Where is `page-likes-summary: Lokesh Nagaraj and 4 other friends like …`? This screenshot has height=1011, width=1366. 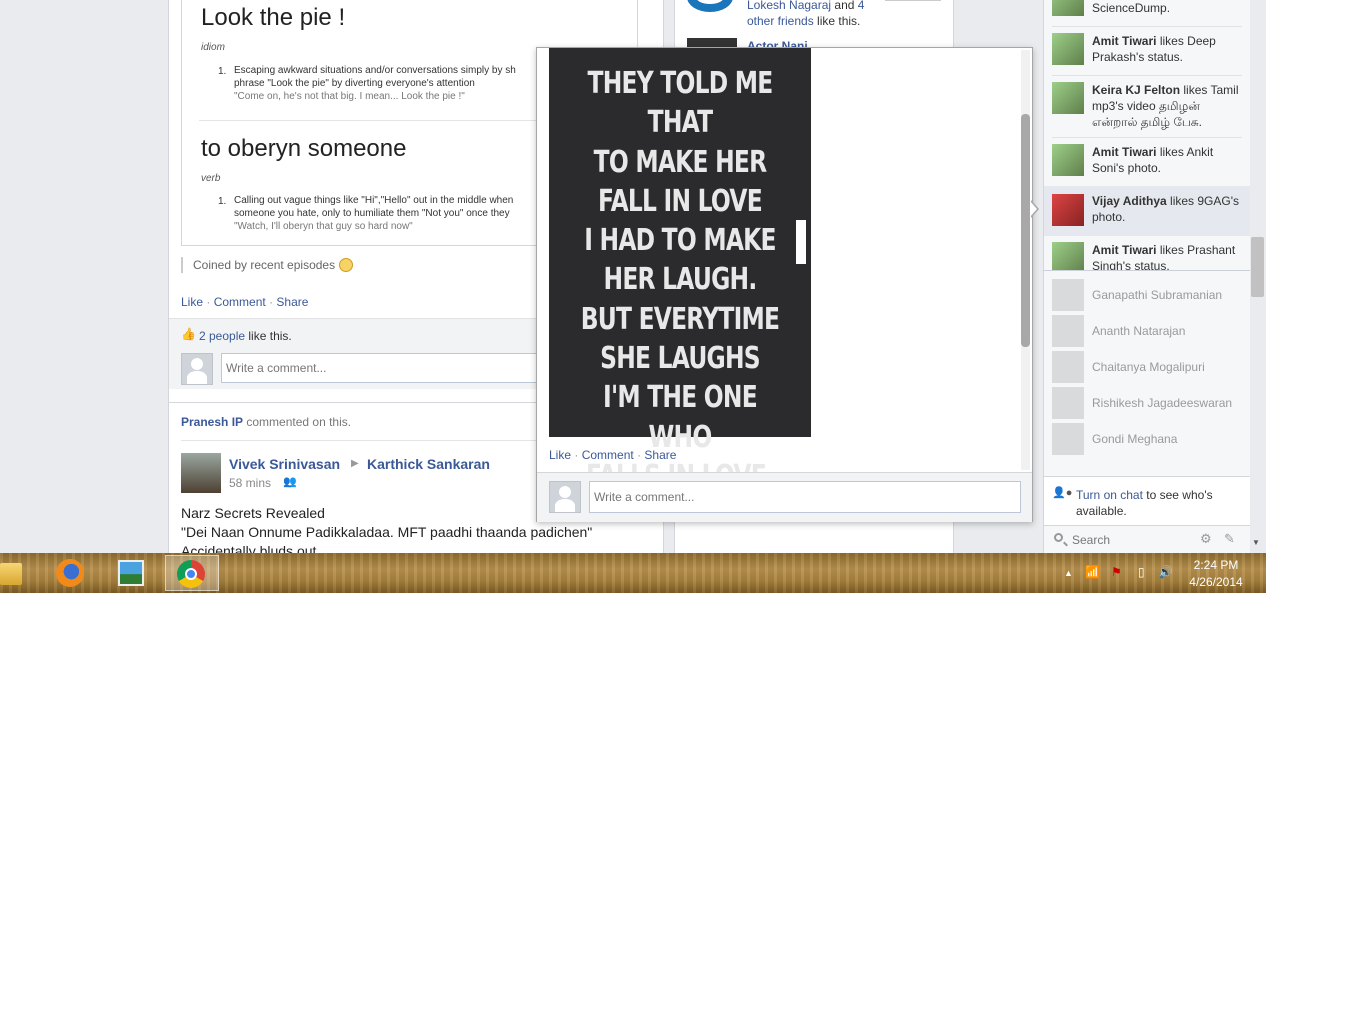
page-likes-summary: Lokesh Nagaraj and 4 other friends like … is located at coordinates (817, 14).